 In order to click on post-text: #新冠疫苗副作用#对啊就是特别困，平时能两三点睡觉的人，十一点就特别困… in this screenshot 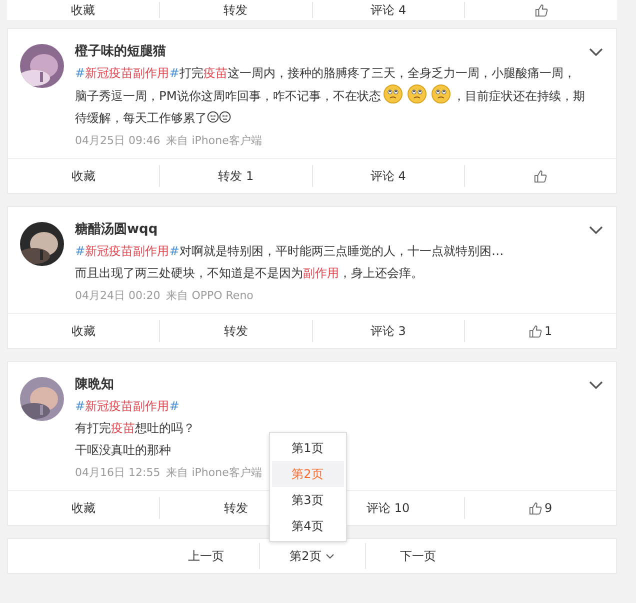, I will do `click(289, 251)`.